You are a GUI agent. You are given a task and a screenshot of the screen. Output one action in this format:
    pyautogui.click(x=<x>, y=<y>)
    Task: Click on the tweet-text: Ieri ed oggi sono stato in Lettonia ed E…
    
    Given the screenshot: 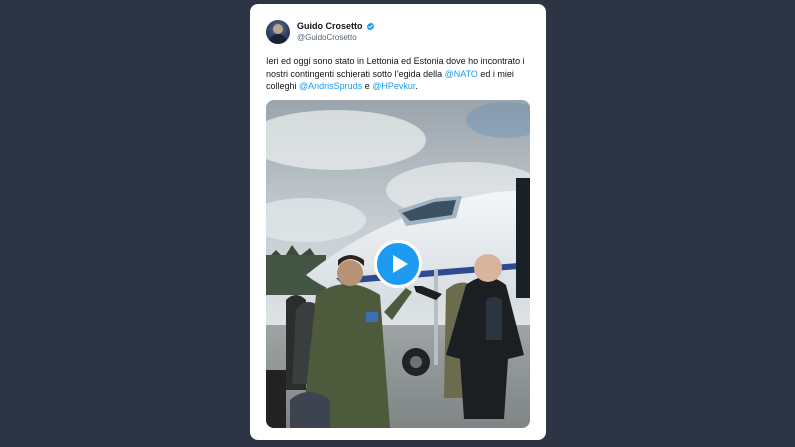 What is the action you would take?
    pyautogui.click(x=400, y=74)
    